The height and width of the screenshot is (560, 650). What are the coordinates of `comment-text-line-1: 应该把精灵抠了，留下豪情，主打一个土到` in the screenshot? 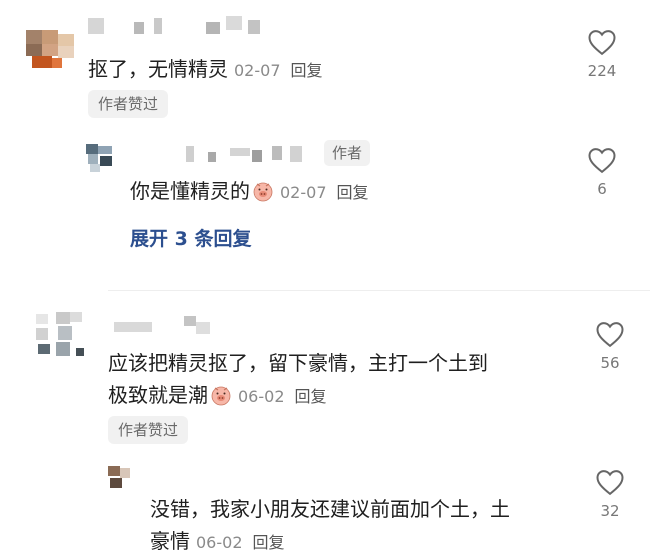 It's located at (298, 363).